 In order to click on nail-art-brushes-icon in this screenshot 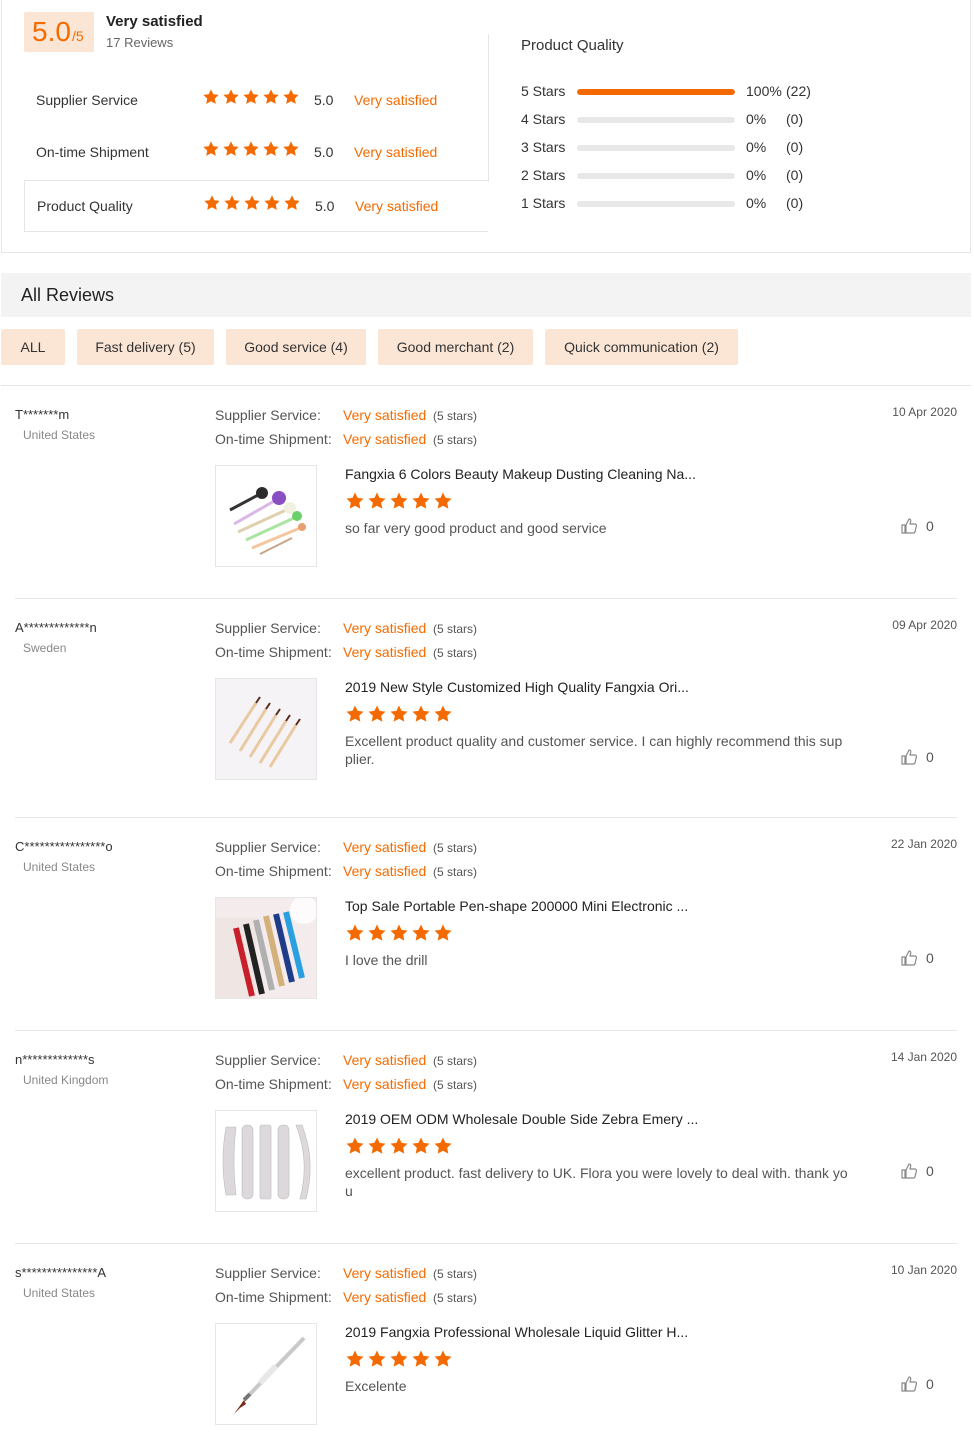, I will do `click(266, 729)`.